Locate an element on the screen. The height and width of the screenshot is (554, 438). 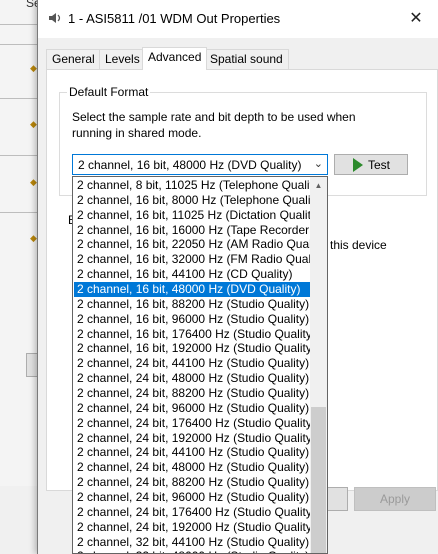
close-button: ✕ is located at coordinates (415, 19).